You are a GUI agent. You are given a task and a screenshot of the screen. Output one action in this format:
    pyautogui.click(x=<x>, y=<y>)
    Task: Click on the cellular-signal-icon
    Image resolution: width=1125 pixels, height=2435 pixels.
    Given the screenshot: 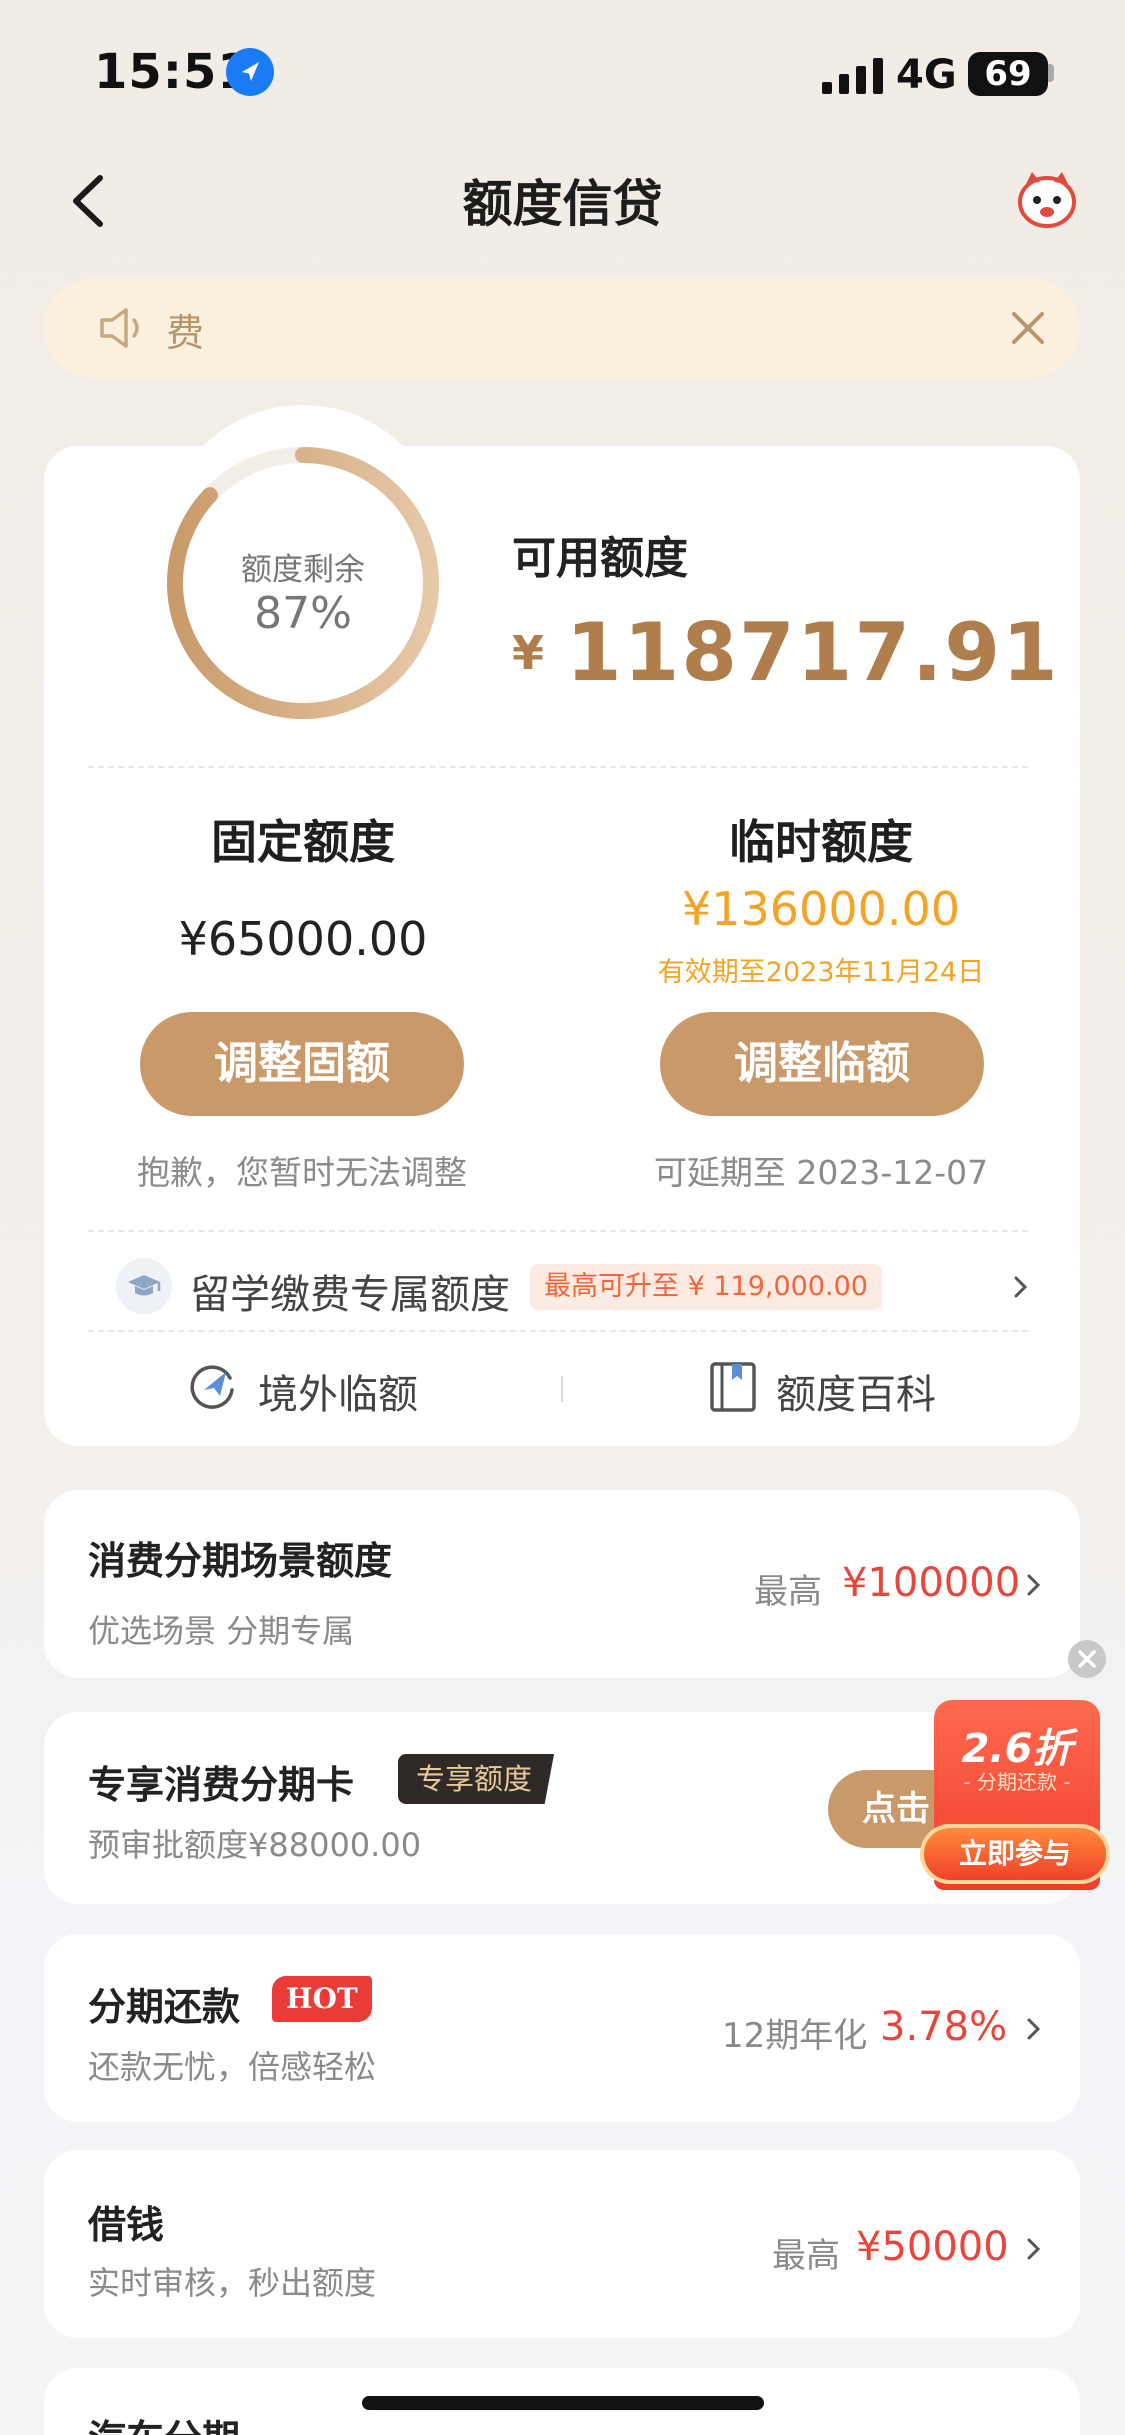 What is the action you would take?
    pyautogui.click(x=853, y=76)
    